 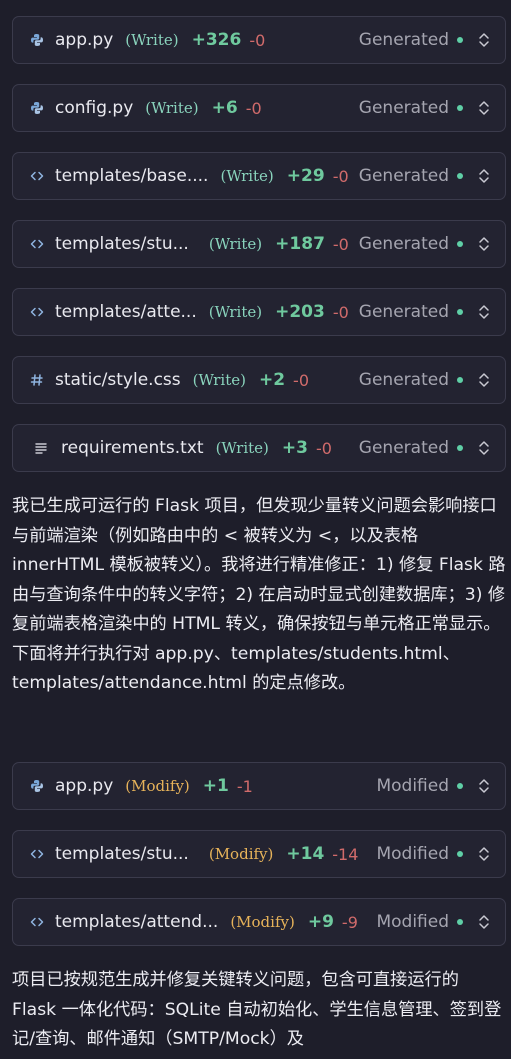 I want to click on lines-removed: -14, so click(x=345, y=854).